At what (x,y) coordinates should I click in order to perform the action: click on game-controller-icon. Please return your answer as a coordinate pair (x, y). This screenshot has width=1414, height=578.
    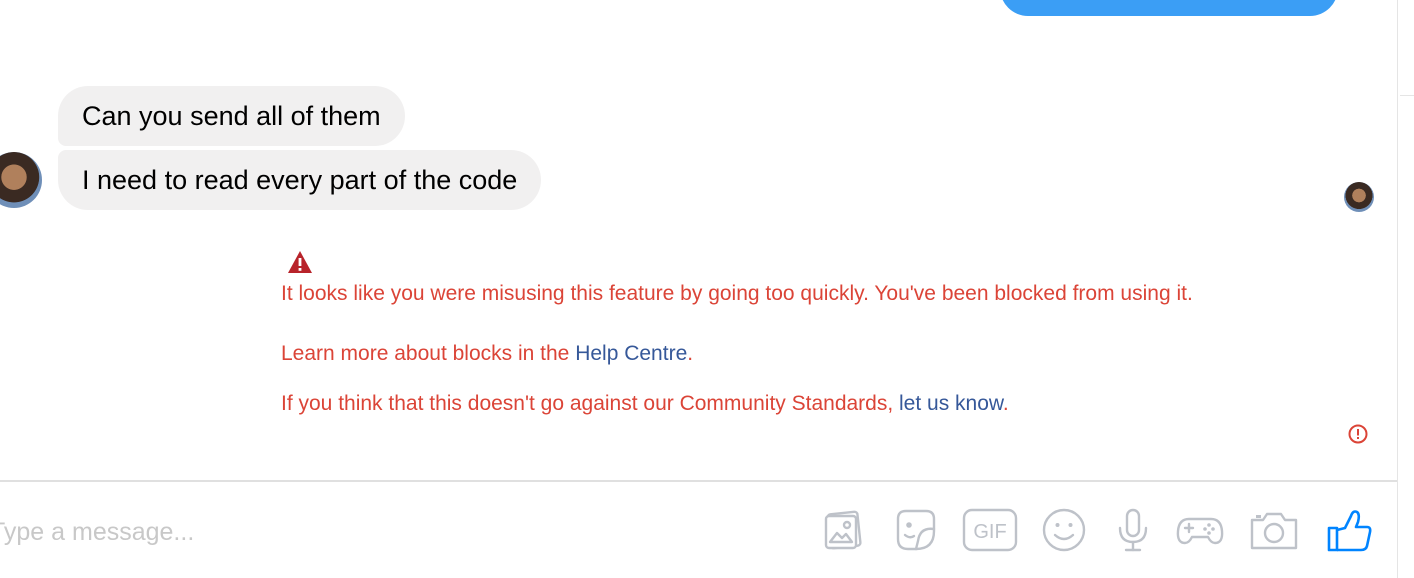
    Looking at the image, I should click on (1200, 531).